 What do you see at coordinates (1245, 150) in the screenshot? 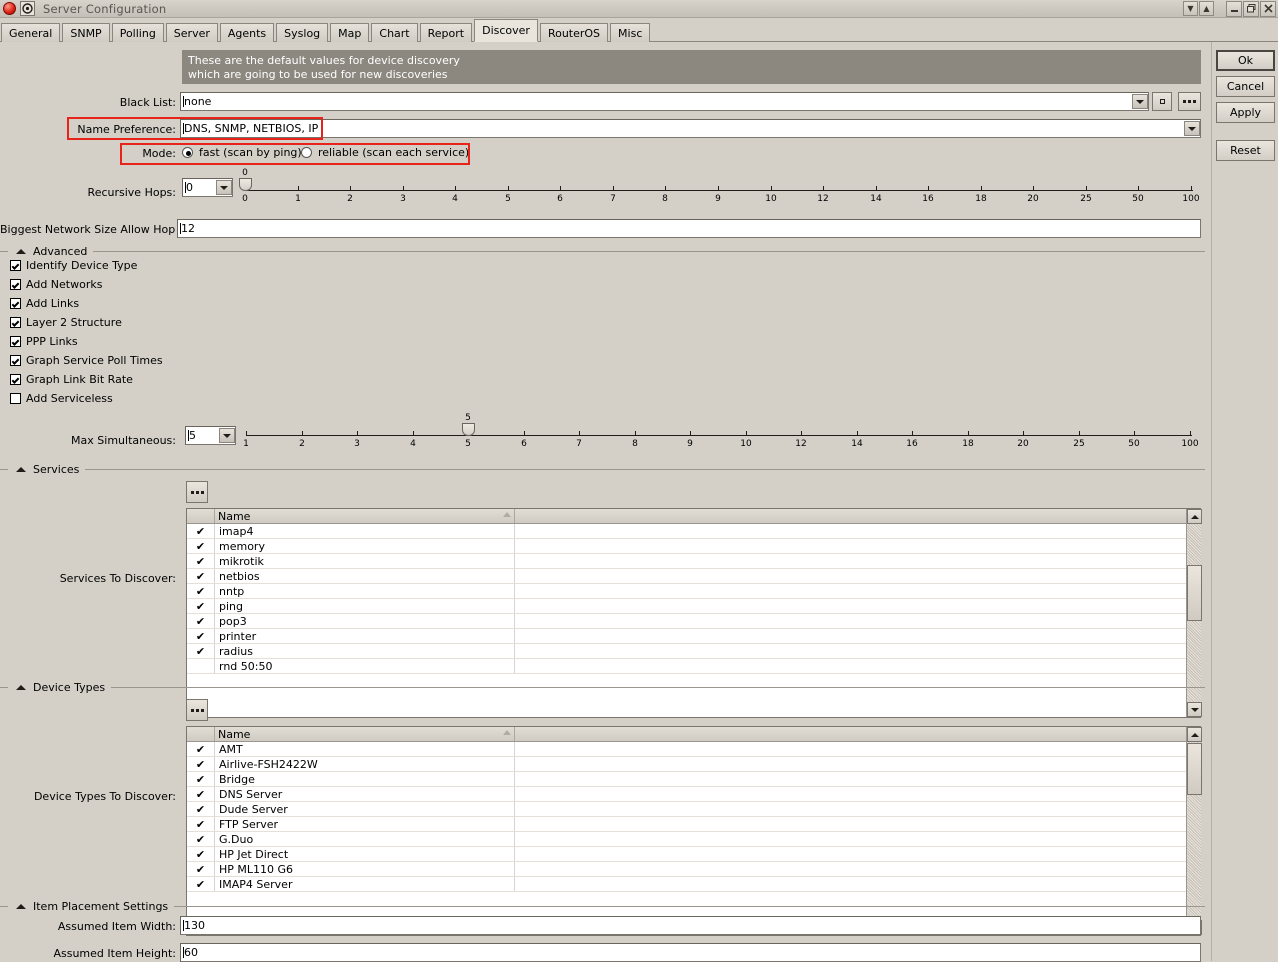
I see `reset-button: Reset` at bounding box center [1245, 150].